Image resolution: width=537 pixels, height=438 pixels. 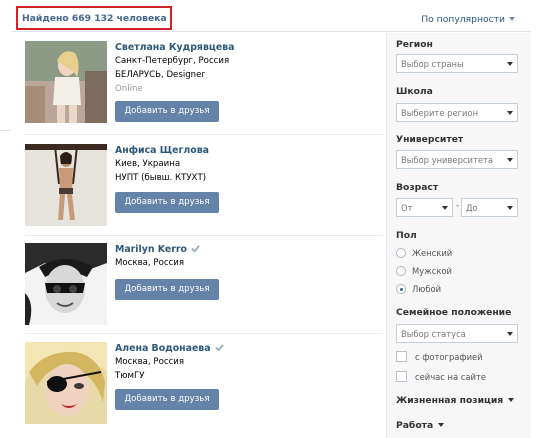 What do you see at coordinates (449, 400) in the screenshot?
I see `life-position-label: Жизненная позиция` at bounding box center [449, 400].